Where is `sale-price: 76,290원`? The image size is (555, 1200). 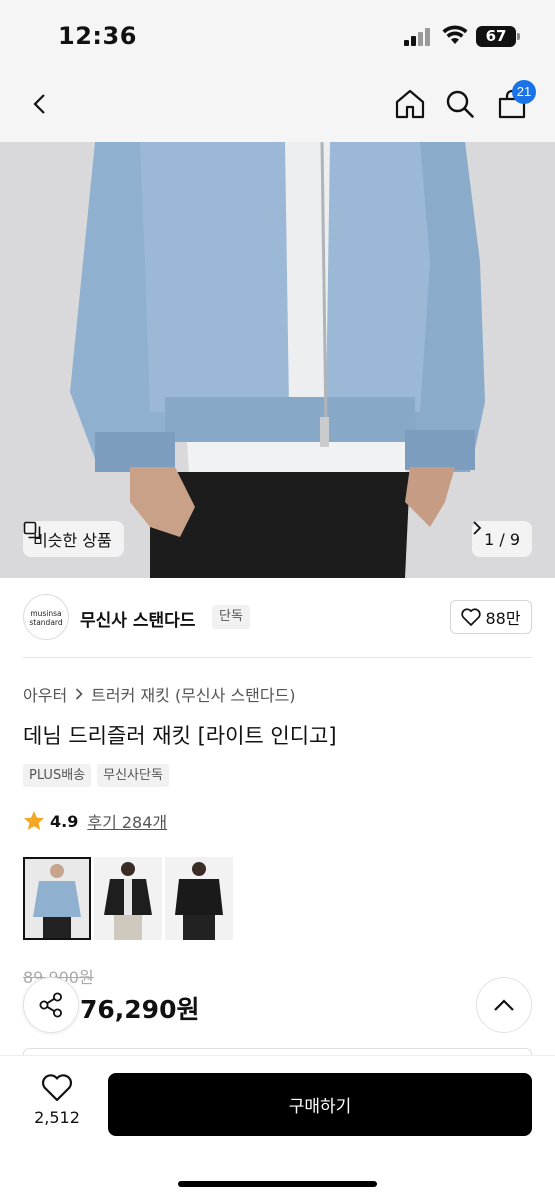
sale-price: 76,290원 is located at coordinates (140, 1009).